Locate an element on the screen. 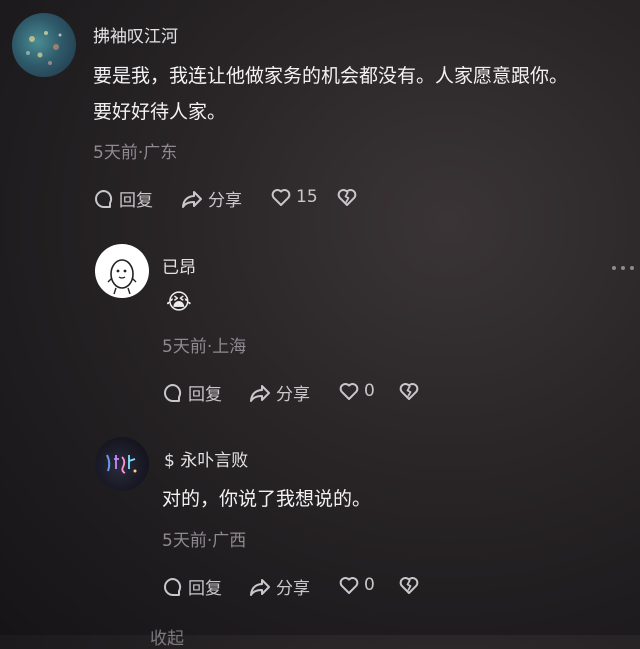 The image size is (640, 649). comment-text-line-1: 要是我，我连让他做家务的机会都没有。人家愿意跟你。 is located at coordinates (331, 76).